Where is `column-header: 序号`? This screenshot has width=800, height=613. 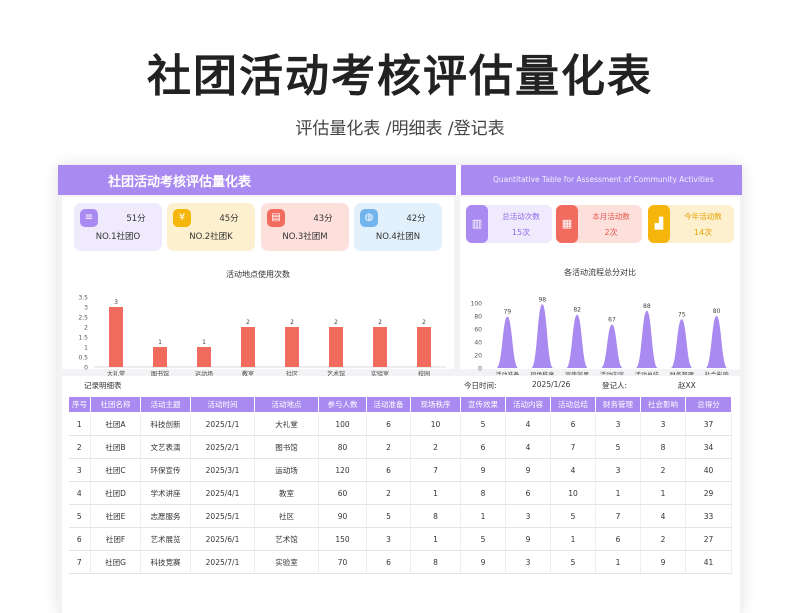
column-header: 序号 is located at coordinates (79, 404).